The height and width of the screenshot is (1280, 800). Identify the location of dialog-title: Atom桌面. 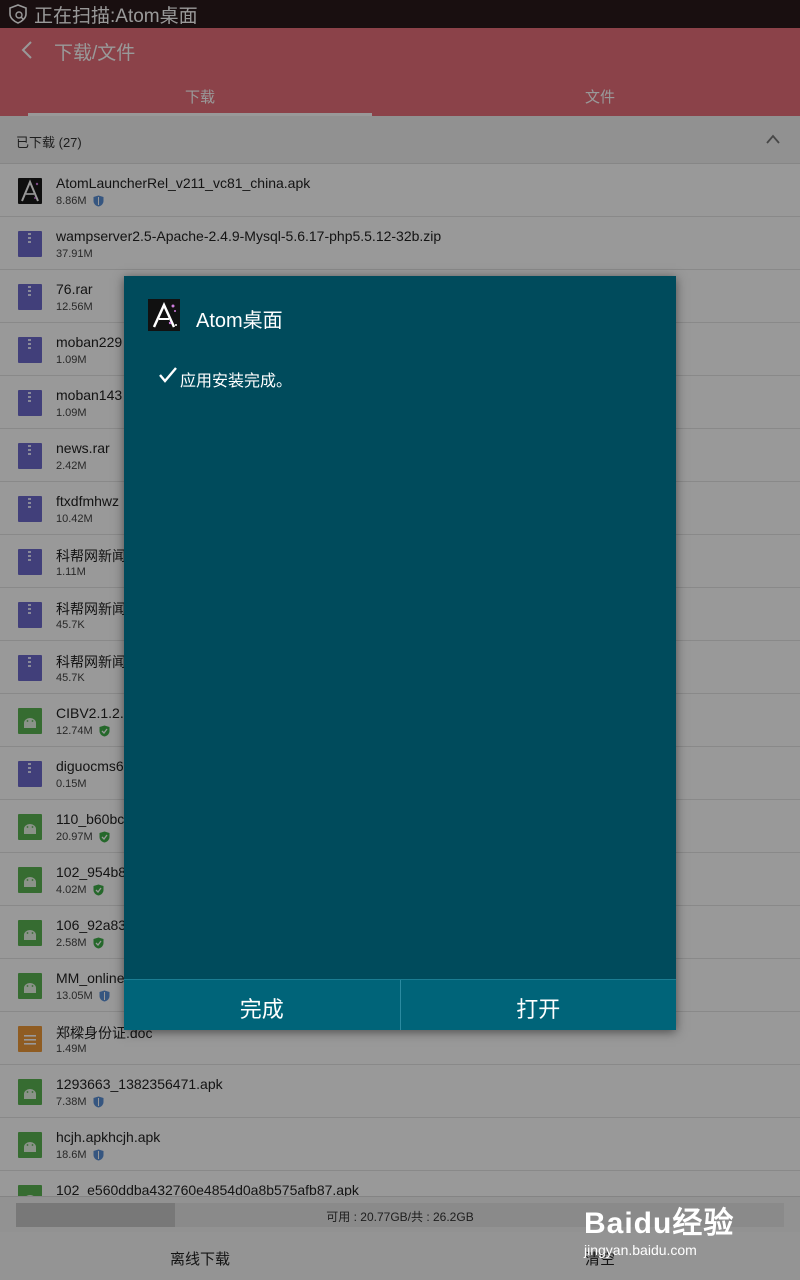
(239, 321).